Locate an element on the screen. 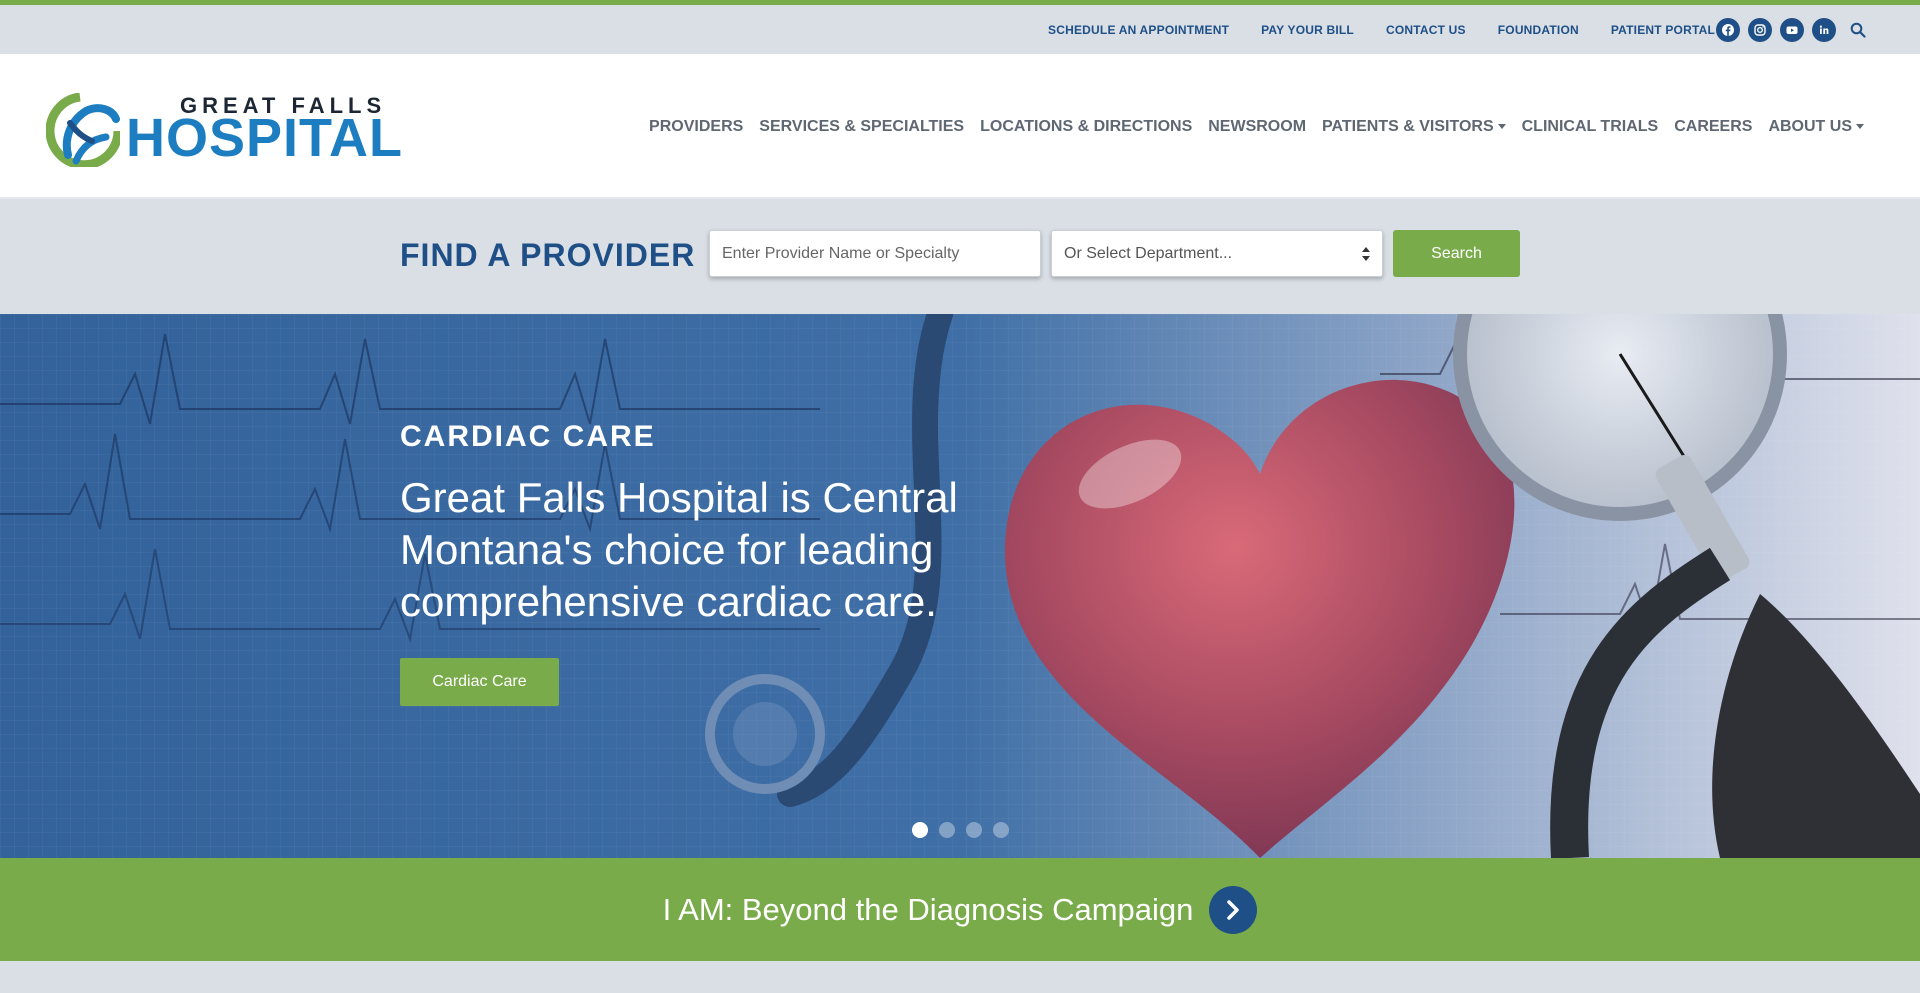 The image size is (1920, 993). nav-newsroom: NEWSROOM is located at coordinates (1257, 127).